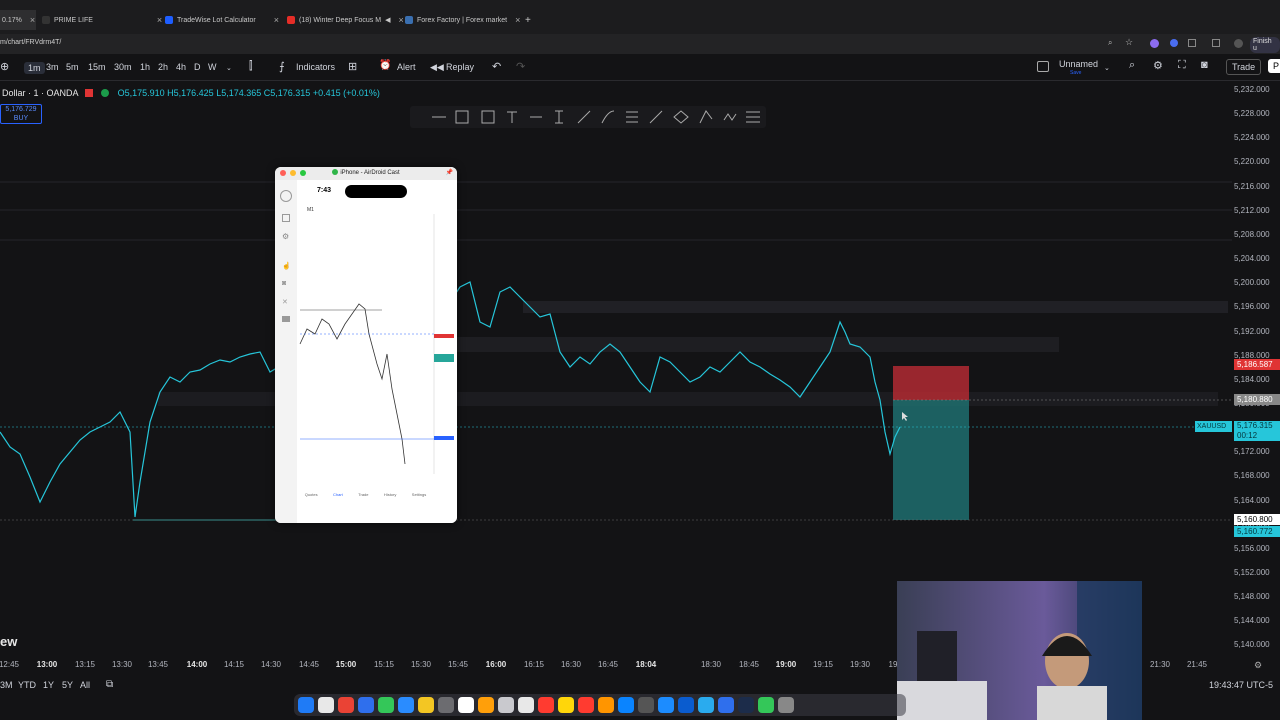 The height and width of the screenshot is (720, 1280). What do you see at coordinates (123, 67) in the screenshot?
I see `timeframe-30m: 30m` at bounding box center [123, 67].